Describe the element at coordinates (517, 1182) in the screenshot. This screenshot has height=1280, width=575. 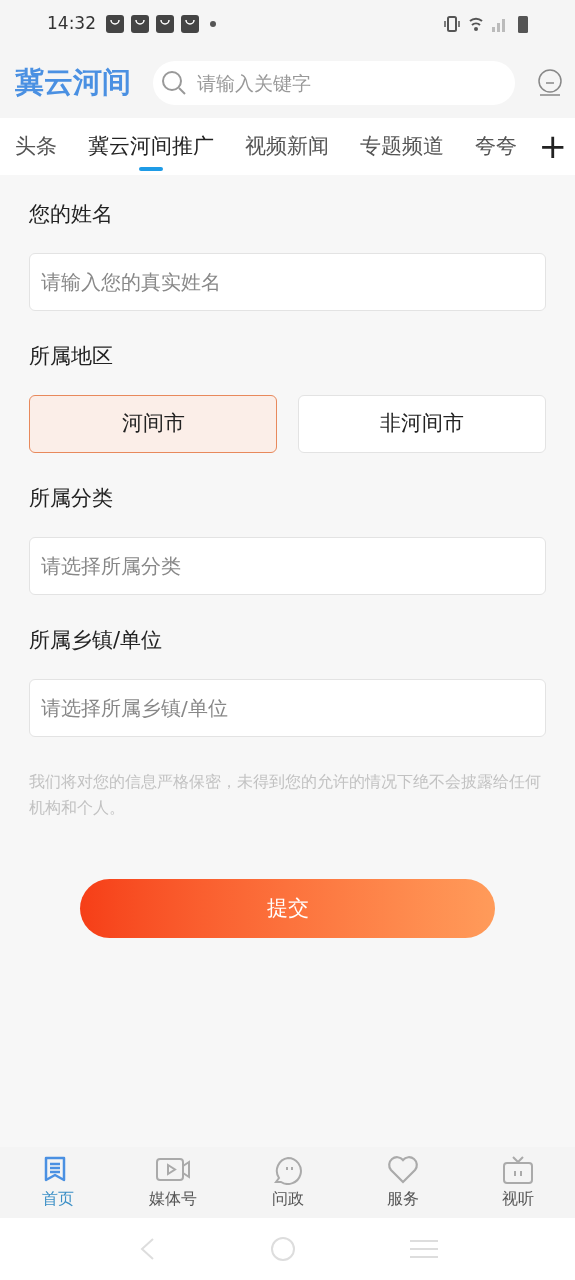
I see `nav-tab: 视听` at that location.